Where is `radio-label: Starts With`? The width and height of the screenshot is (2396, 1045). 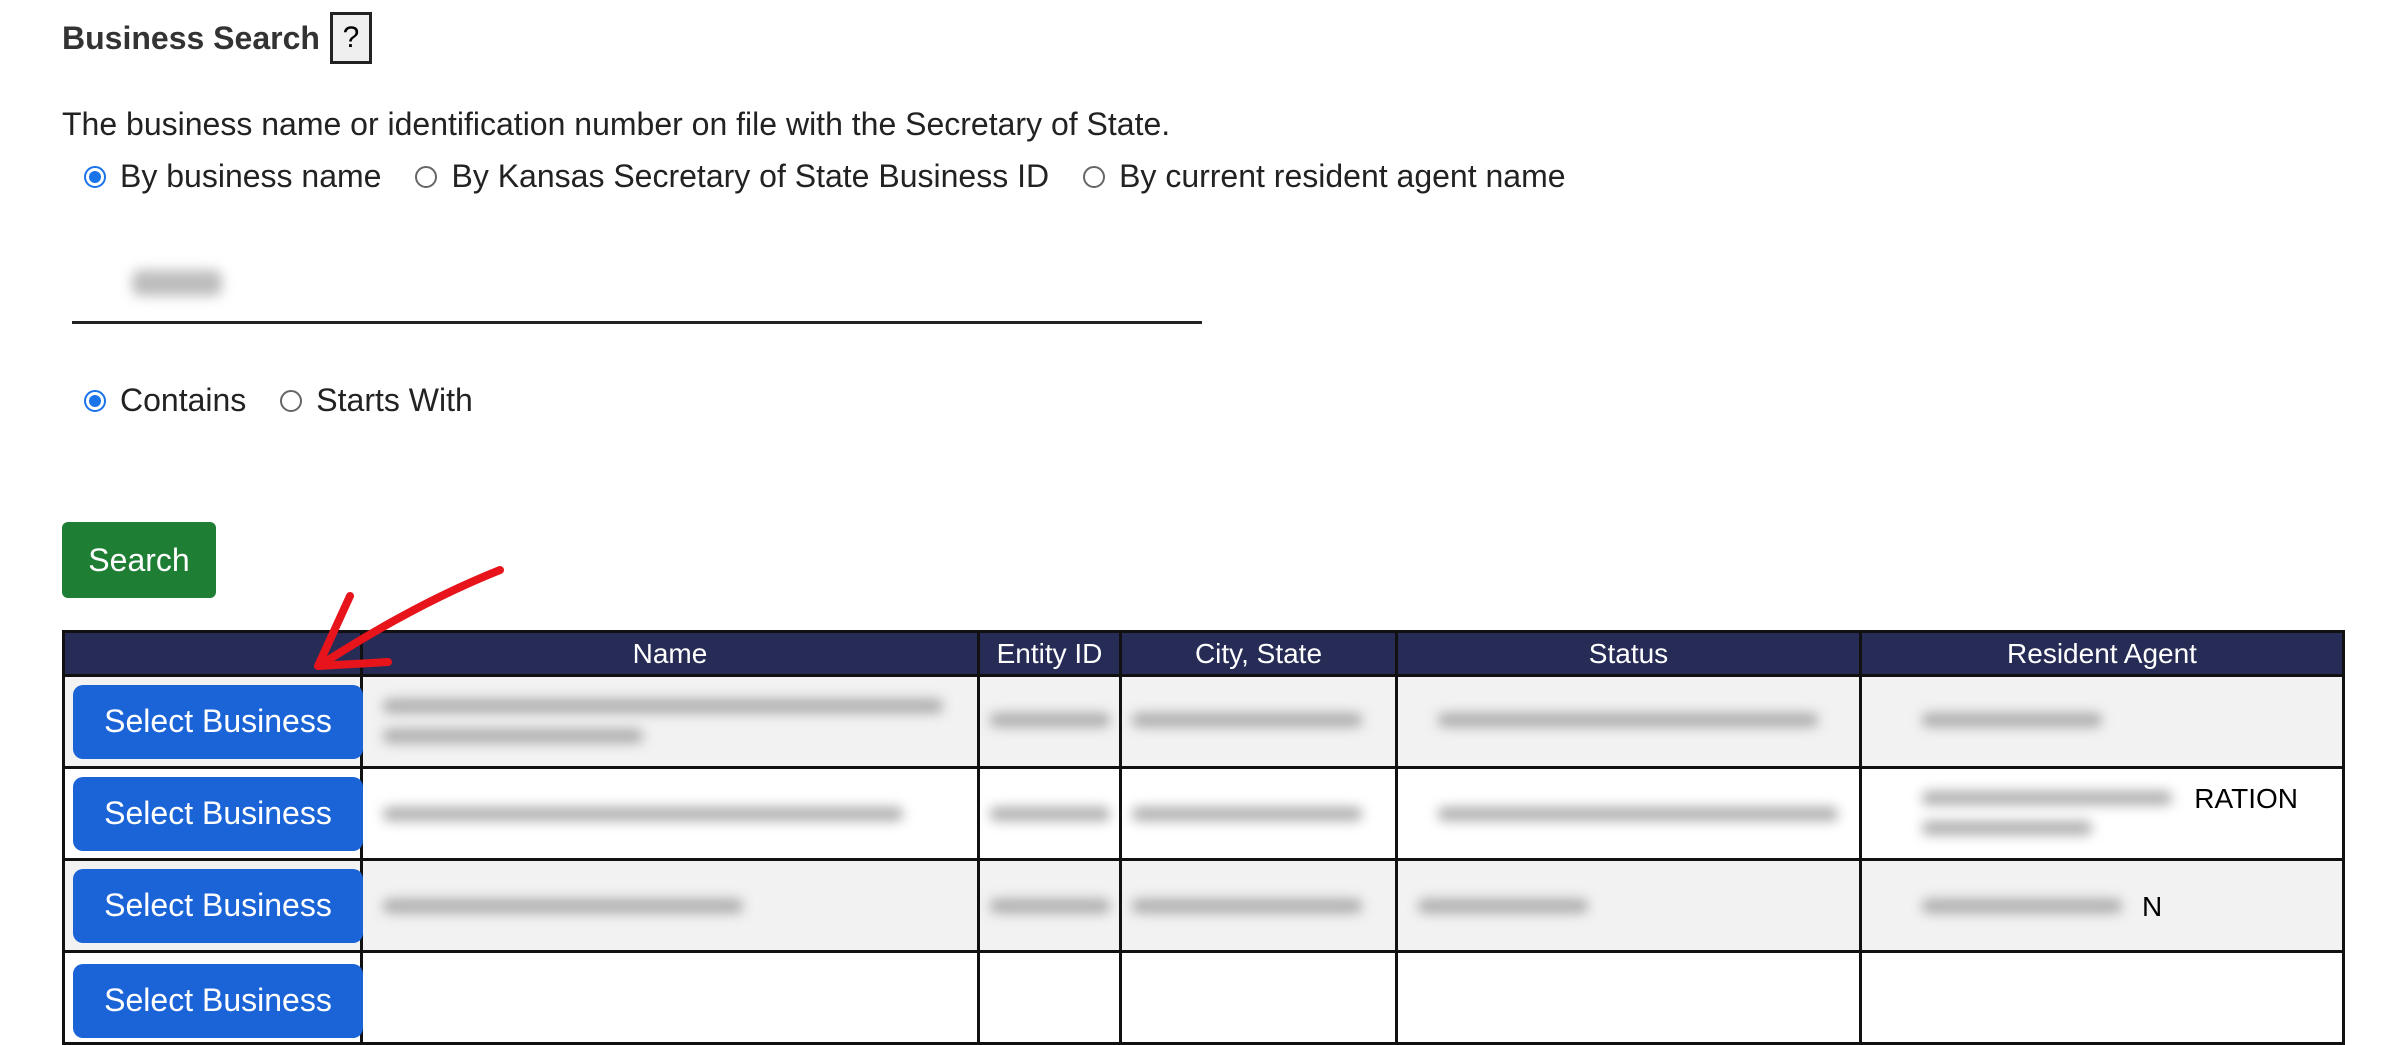
radio-label: Starts With is located at coordinates (394, 400).